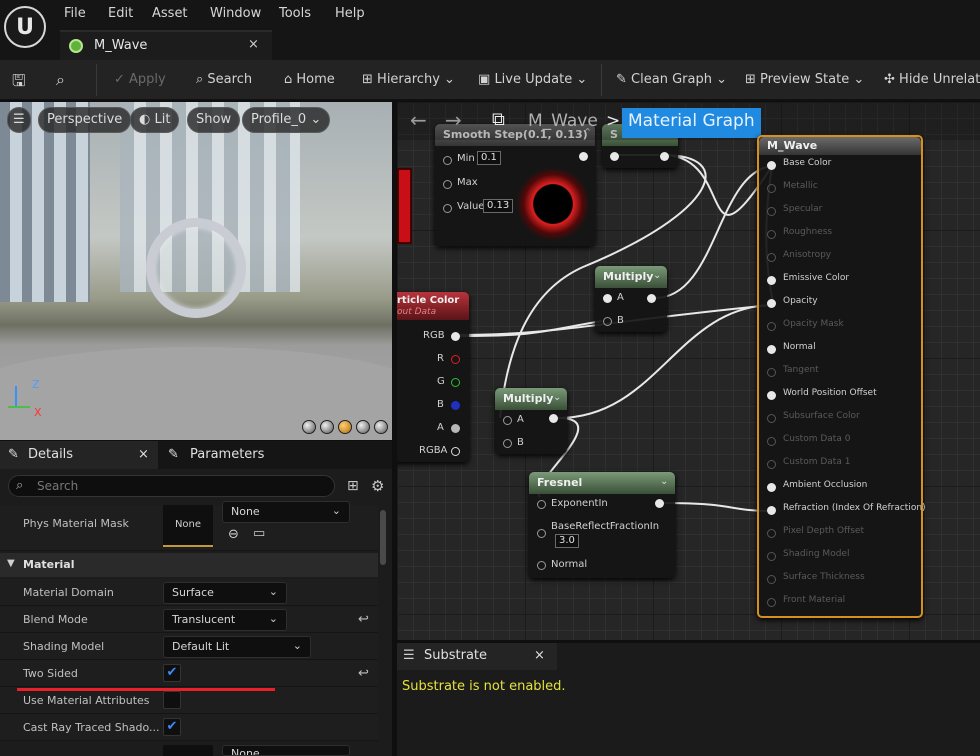  What do you see at coordinates (541, 504) in the screenshot?
I see `pin-exponent` at bounding box center [541, 504].